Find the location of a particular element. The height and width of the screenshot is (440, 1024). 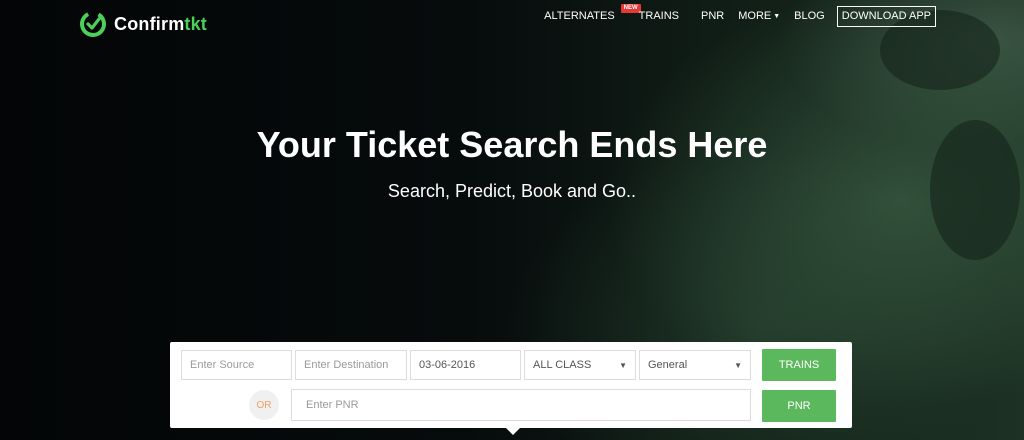

confirmtkt-logo-icon is located at coordinates (93, 23).